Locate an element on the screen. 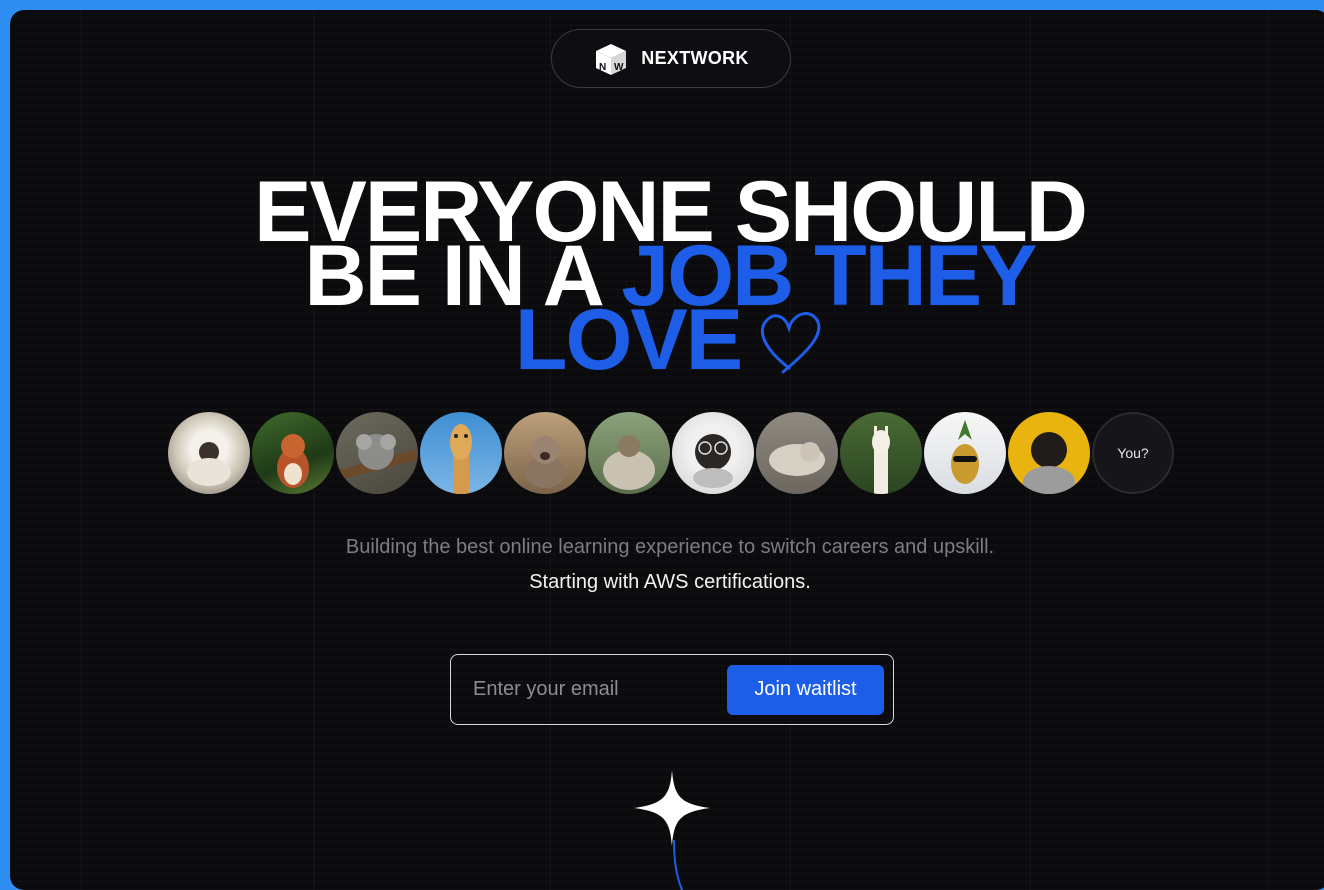 Image resolution: width=1324 pixels, height=890 pixels. waitlist-form: Join waitlist is located at coordinates (672, 689).